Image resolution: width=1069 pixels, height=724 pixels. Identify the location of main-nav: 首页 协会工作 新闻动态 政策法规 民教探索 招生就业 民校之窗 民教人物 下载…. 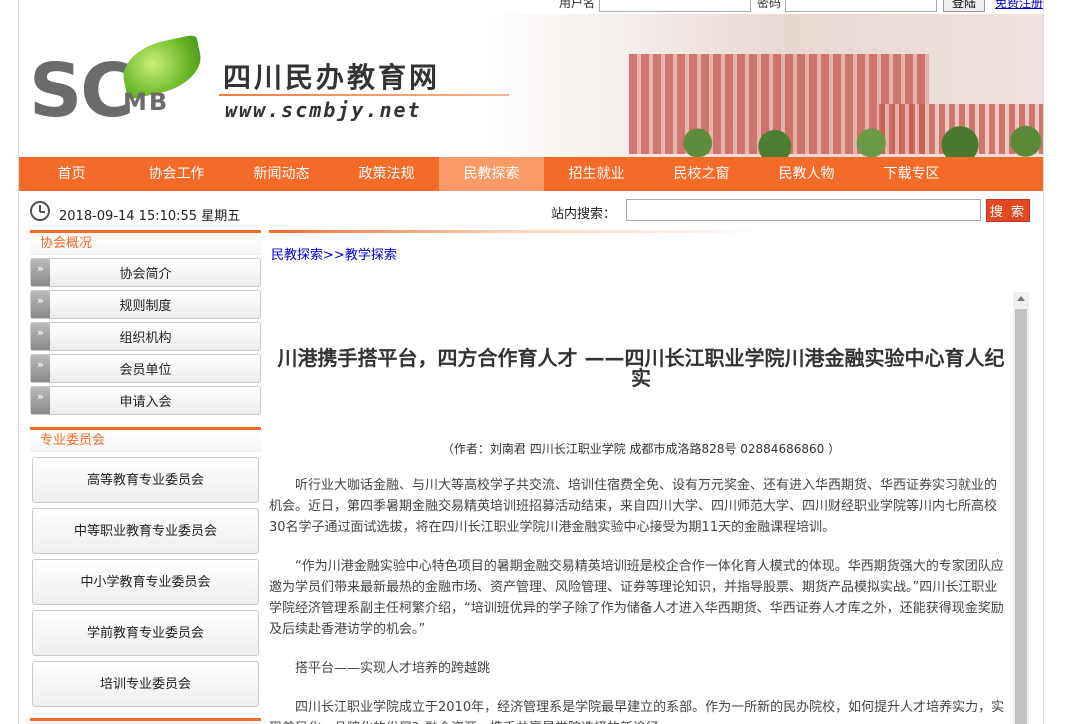
(531, 174).